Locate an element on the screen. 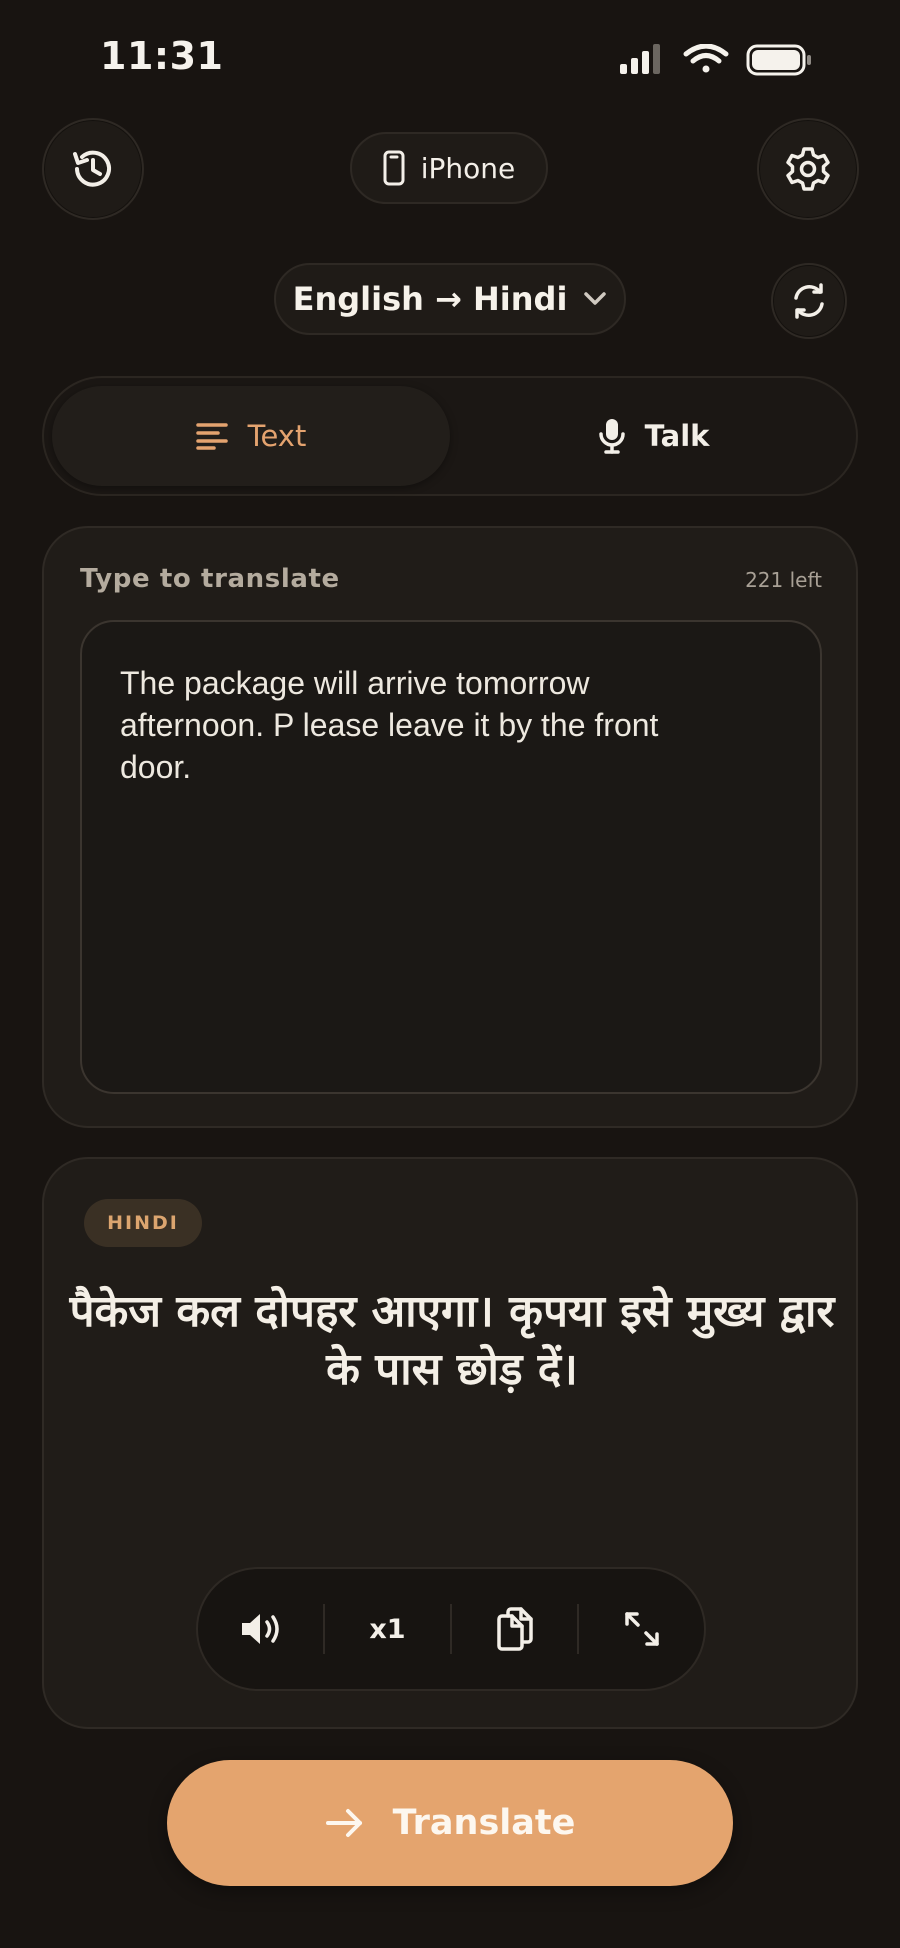 The image size is (900, 1948). expand-icon is located at coordinates (641, 1629).